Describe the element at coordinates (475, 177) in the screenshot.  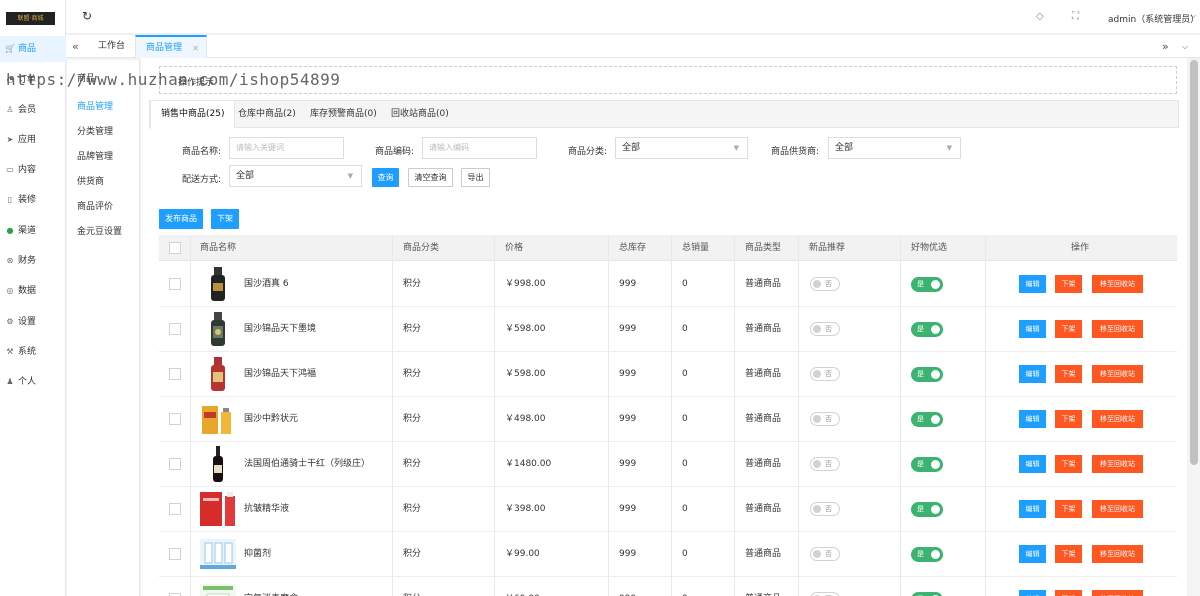
I see `export-button: 导出` at that location.